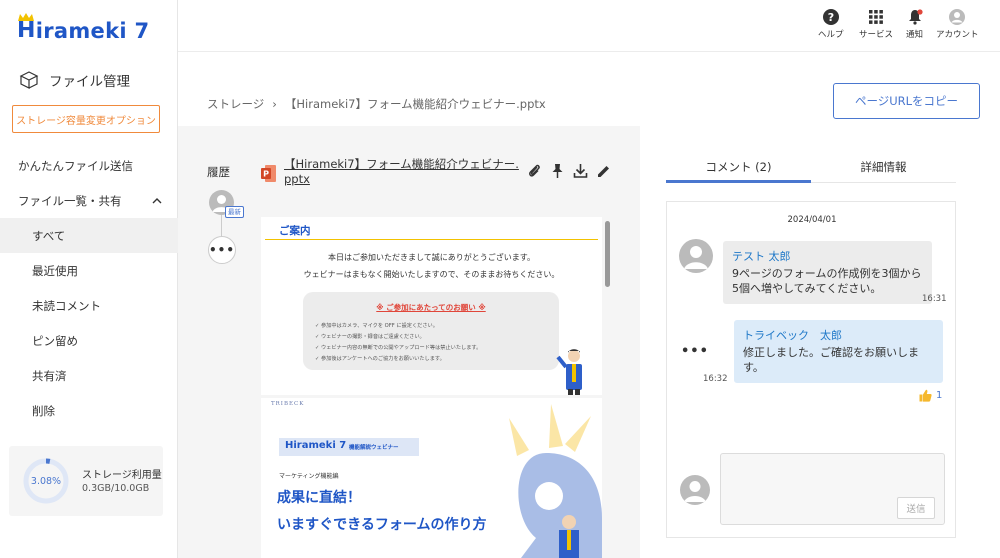 This screenshot has width=1000, height=558. I want to click on comment-time: 16:32, so click(715, 379).